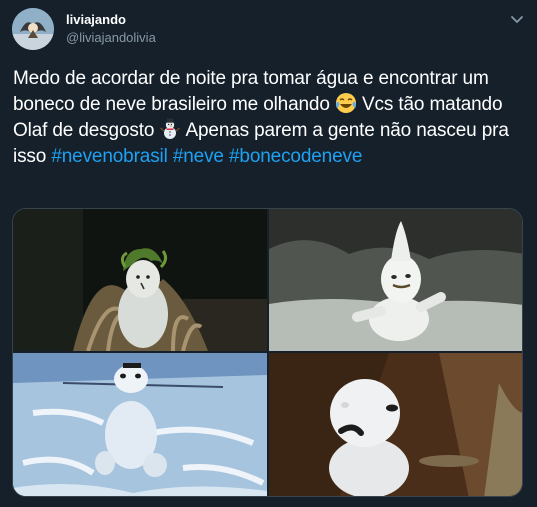  I want to click on chevron-down-icon, so click(517, 19).